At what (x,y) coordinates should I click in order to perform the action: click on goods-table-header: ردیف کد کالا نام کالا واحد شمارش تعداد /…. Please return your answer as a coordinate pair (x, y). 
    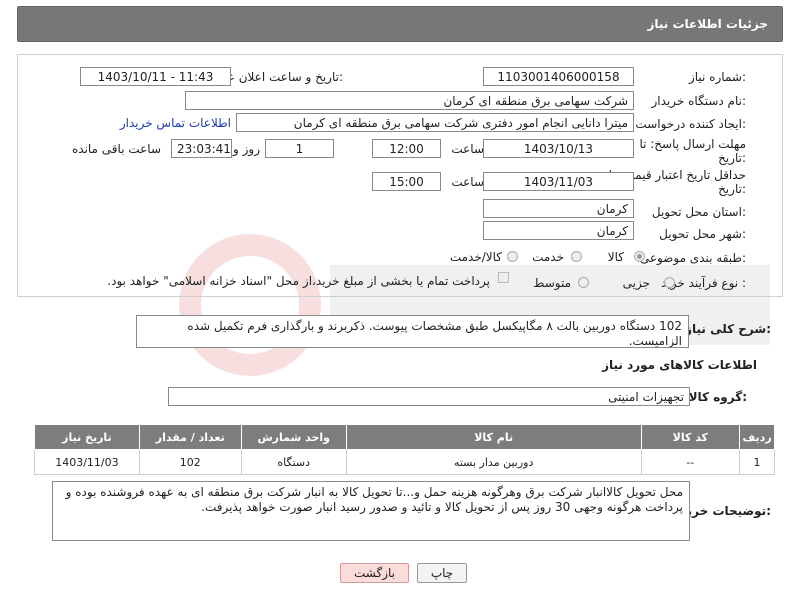
    Looking at the image, I should click on (404, 437).